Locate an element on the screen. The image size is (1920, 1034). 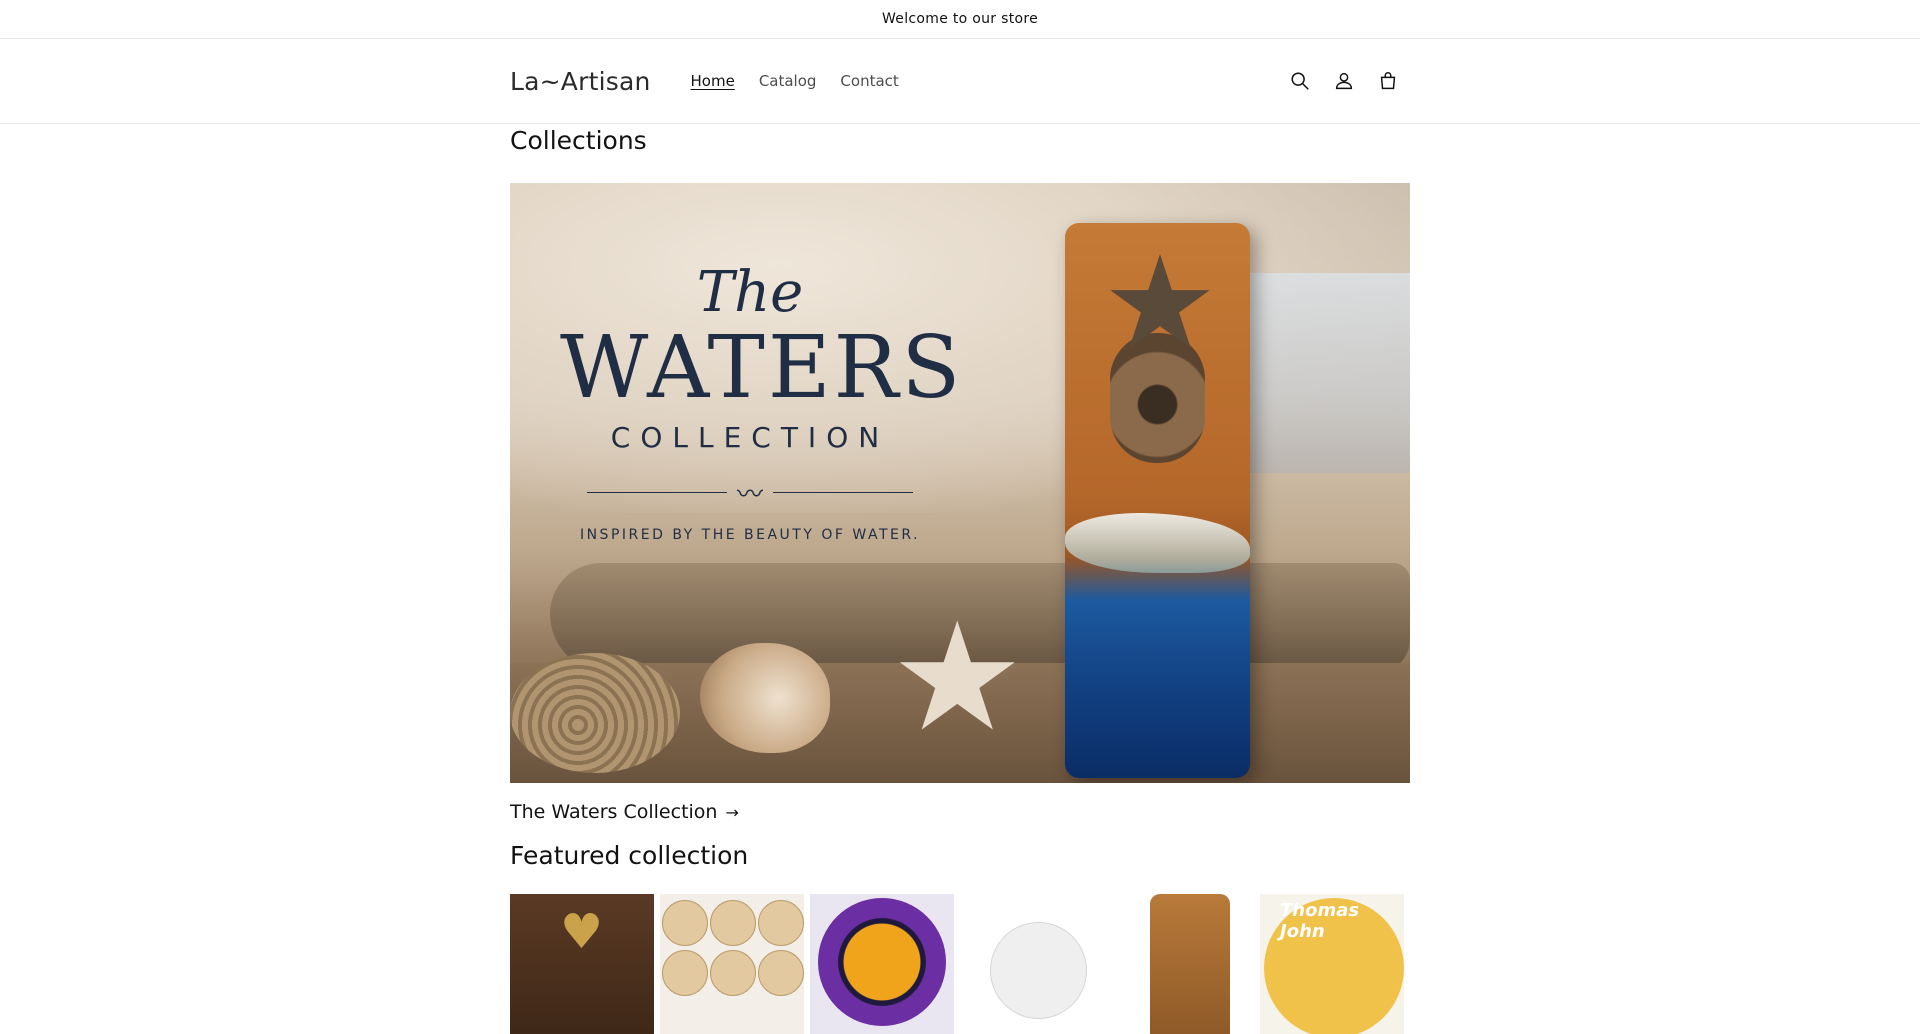
product-card-6: Thomas John is located at coordinates (1332, 964).